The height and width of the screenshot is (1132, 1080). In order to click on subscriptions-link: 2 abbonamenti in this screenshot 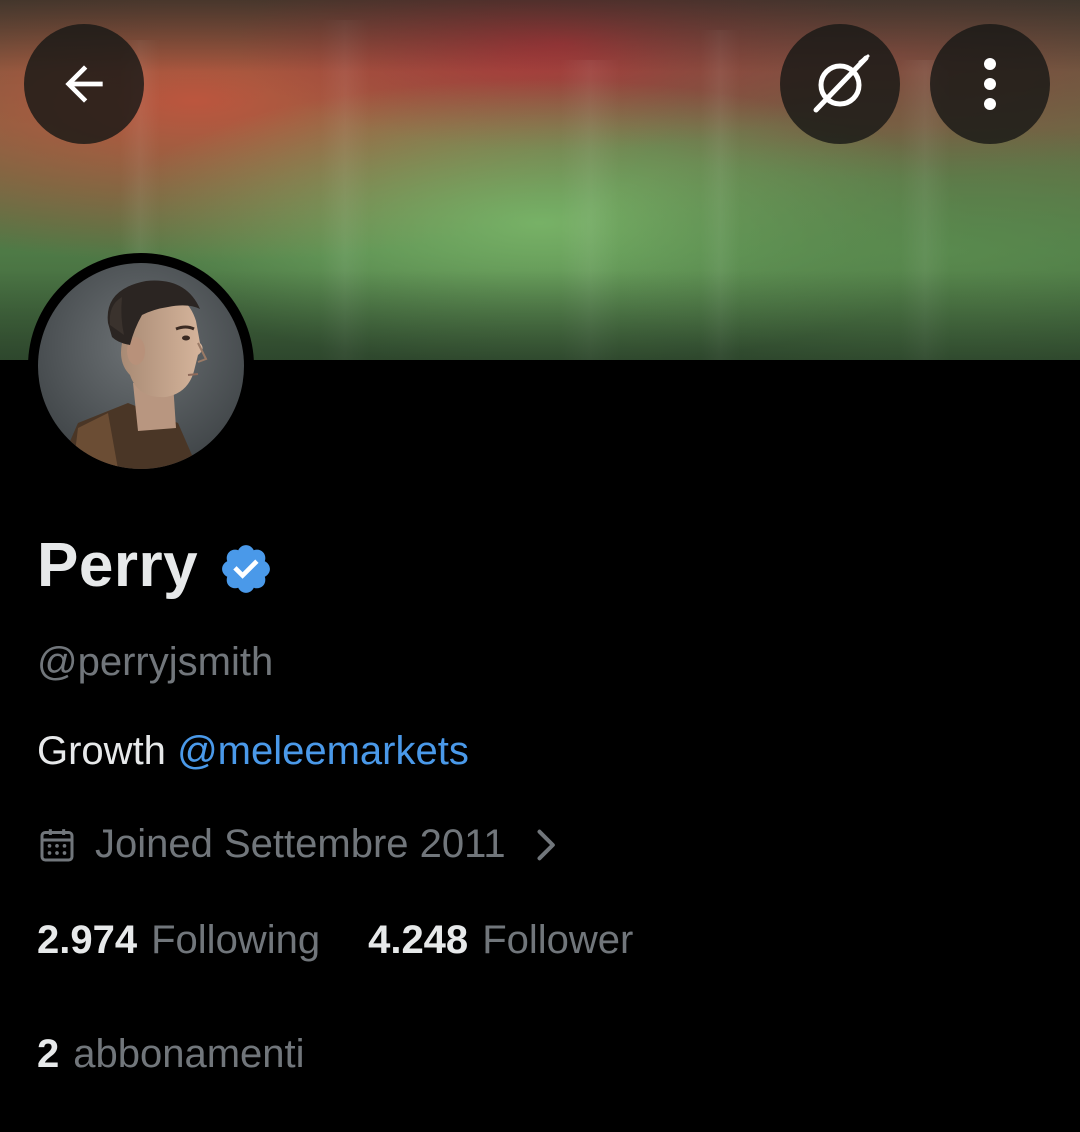, I will do `click(171, 1054)`.